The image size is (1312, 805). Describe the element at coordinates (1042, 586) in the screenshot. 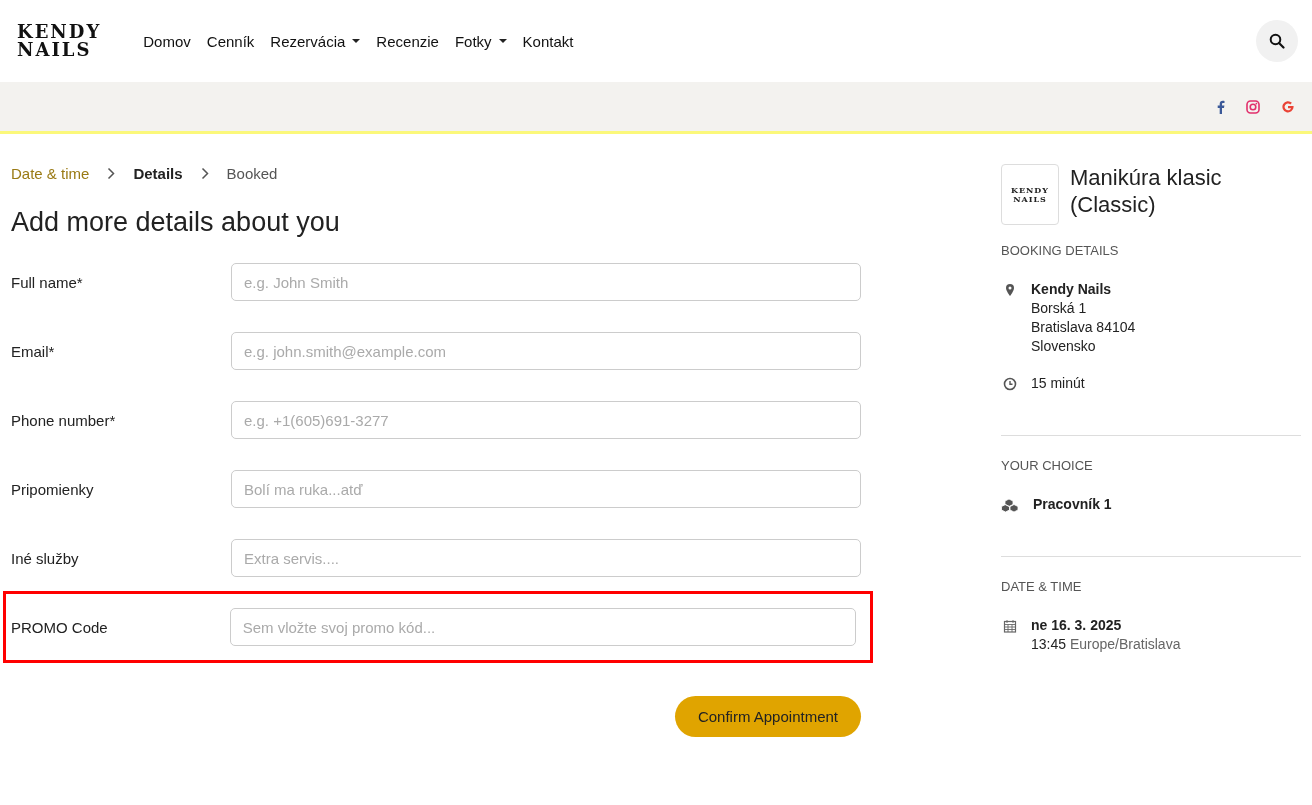

I see `section-heading: DATE & TIME` at that location.